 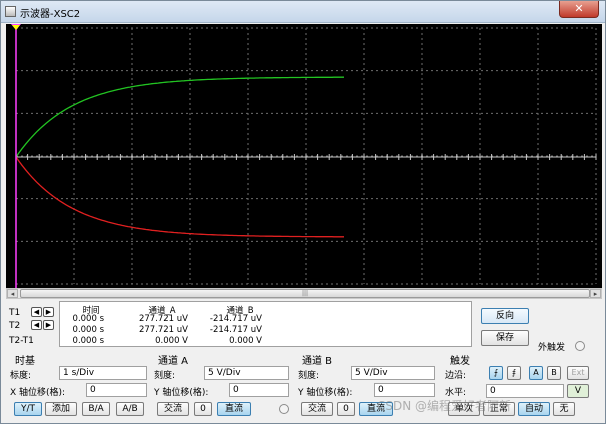 What do you see at coordinates (15, 313) in the screenshot?
I see `t1-label: T1` at bounding box center [15, 313].